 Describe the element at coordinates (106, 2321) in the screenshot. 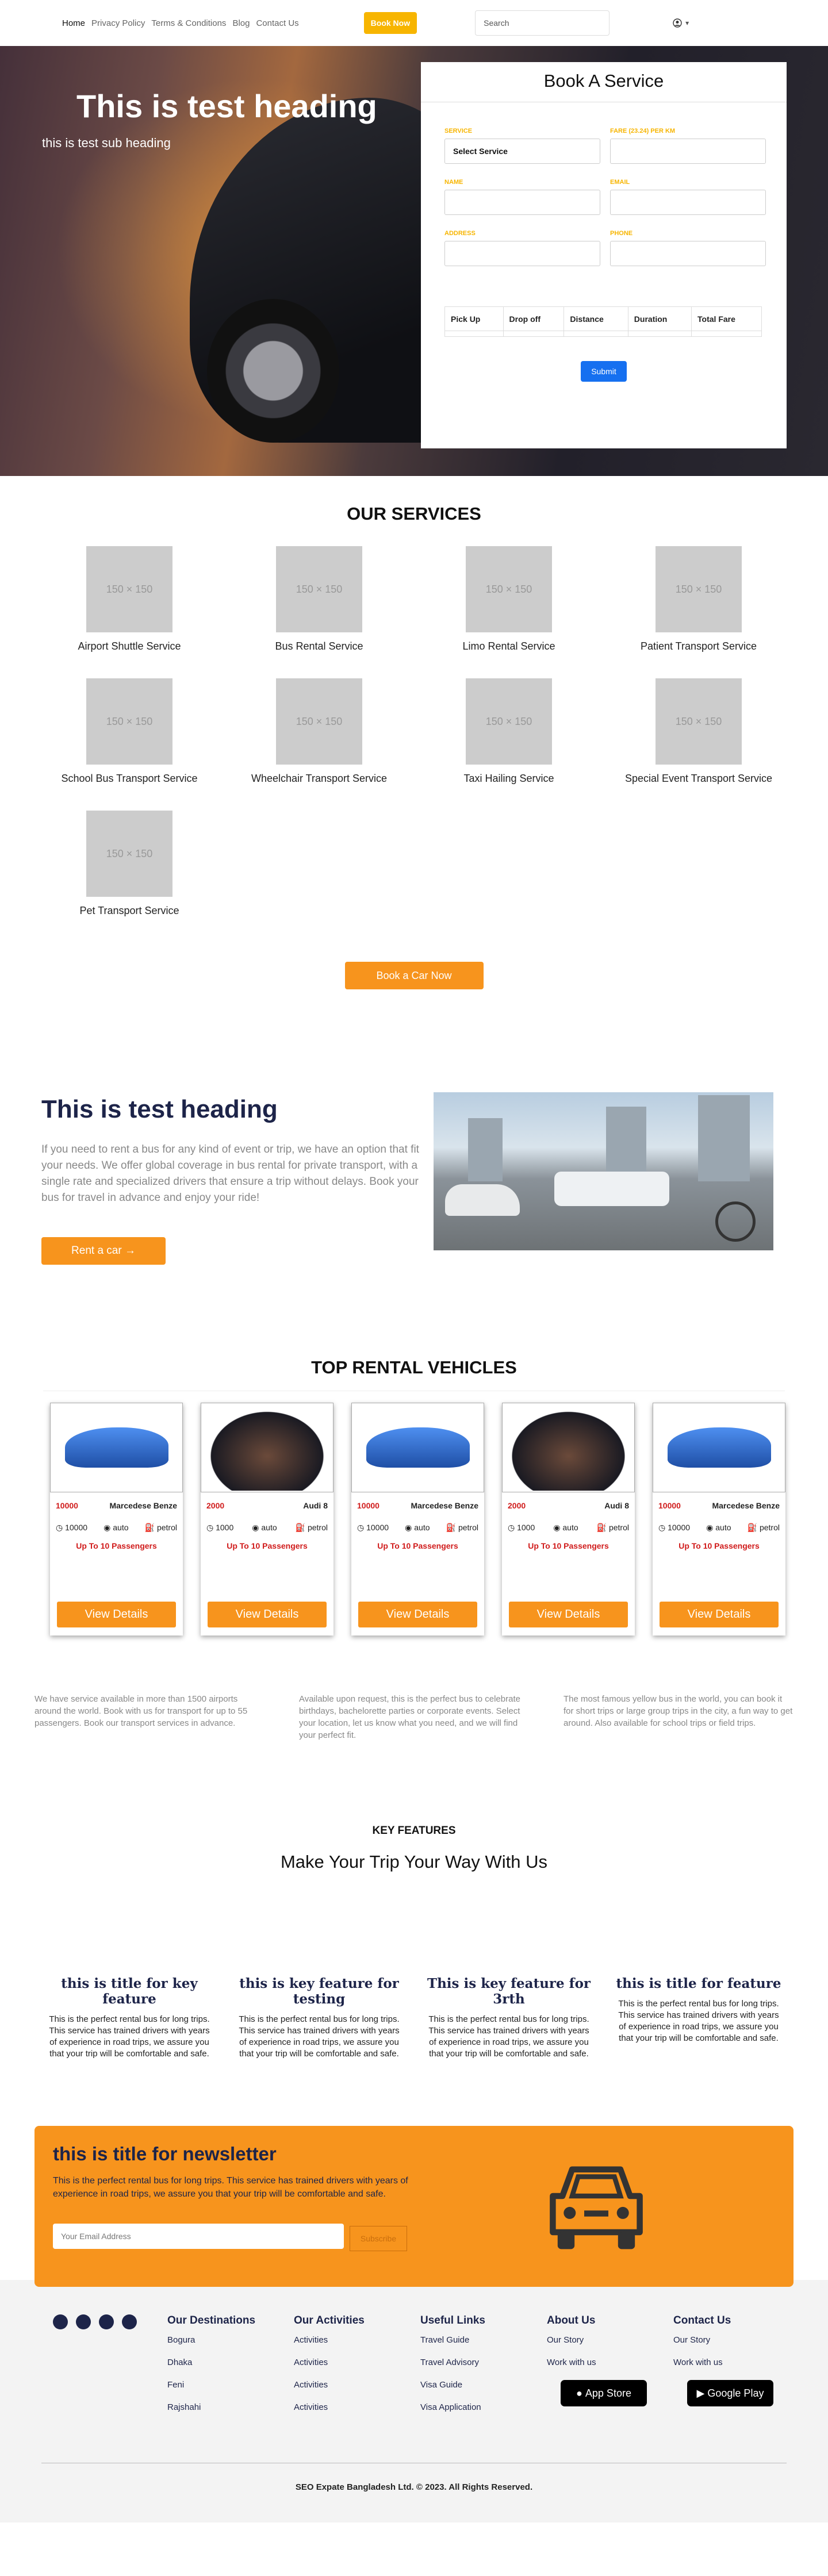

I see `youtube-icon` at that location.